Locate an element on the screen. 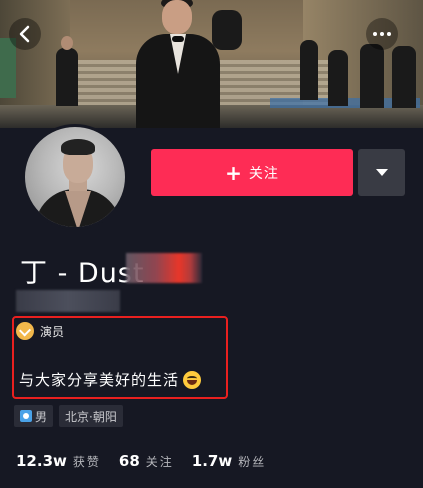 The image size is (423, 488). caret-down-icon is located at coordinates (381, 172).